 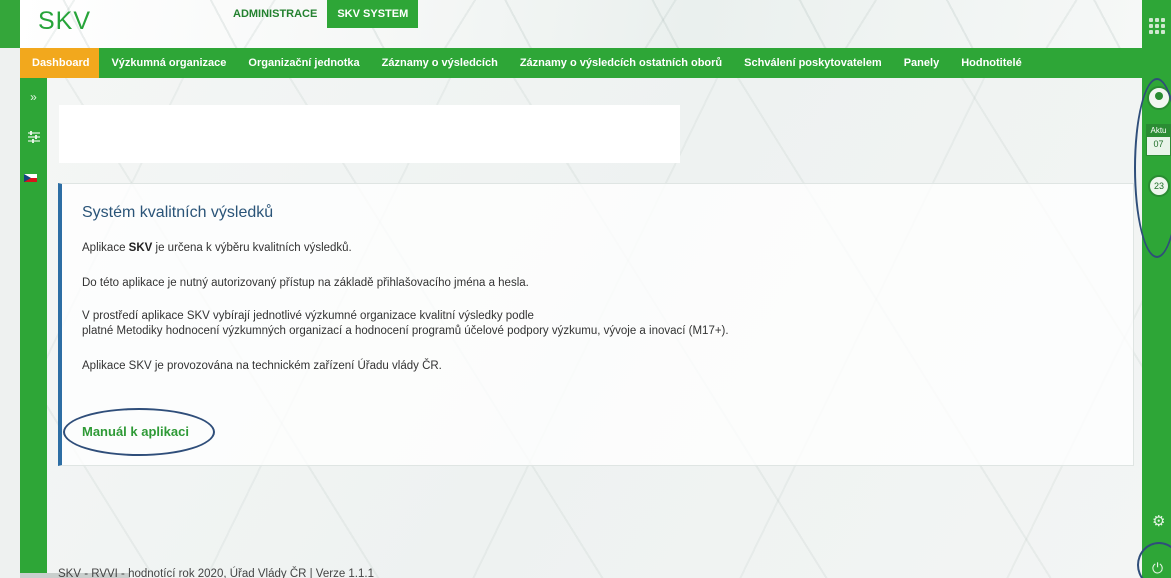 I want to click on settings-gear-icon: ⚙, so click(x=1160, y=522).